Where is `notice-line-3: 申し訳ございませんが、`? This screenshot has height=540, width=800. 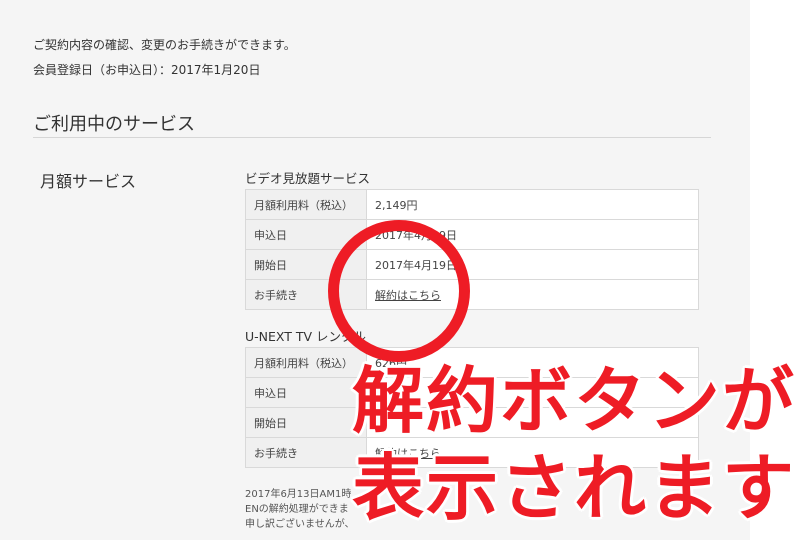 notice-line-3: 申し訳ございませんが、 is located at coordinates (300, 524).